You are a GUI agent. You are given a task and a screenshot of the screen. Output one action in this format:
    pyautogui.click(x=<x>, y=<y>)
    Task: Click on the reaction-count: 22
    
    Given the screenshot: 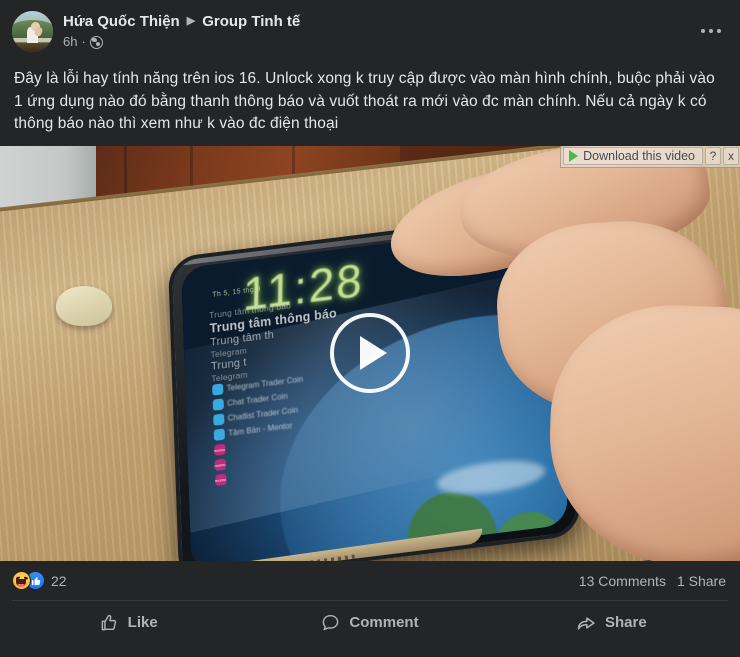 What is the action you would take?
    pyautogui.click(x=59, y=580)
    